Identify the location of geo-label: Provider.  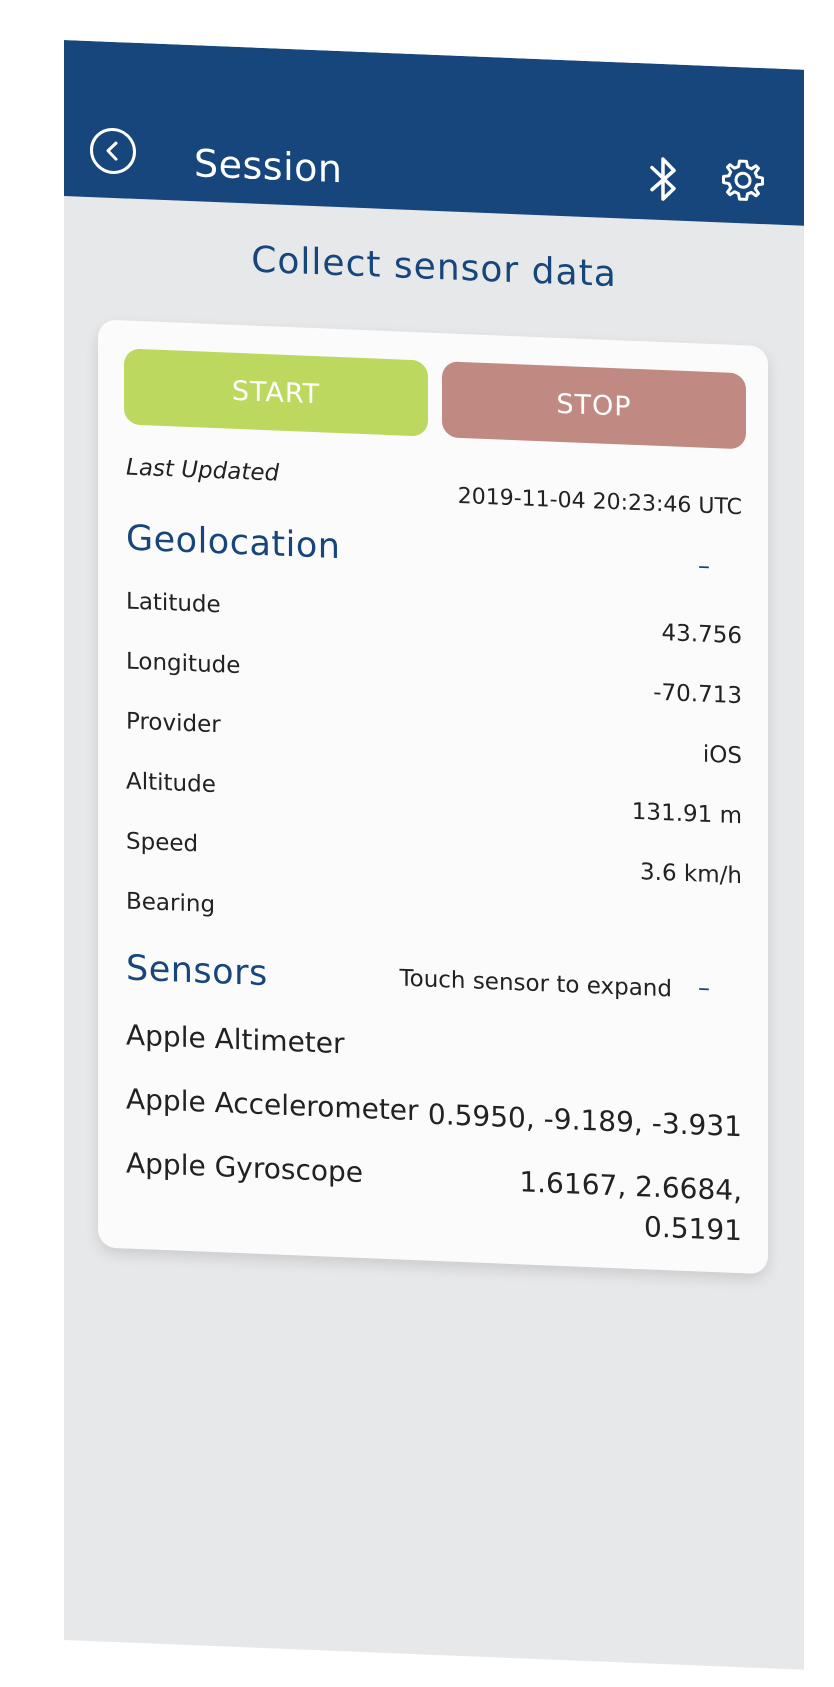
(173, 723).